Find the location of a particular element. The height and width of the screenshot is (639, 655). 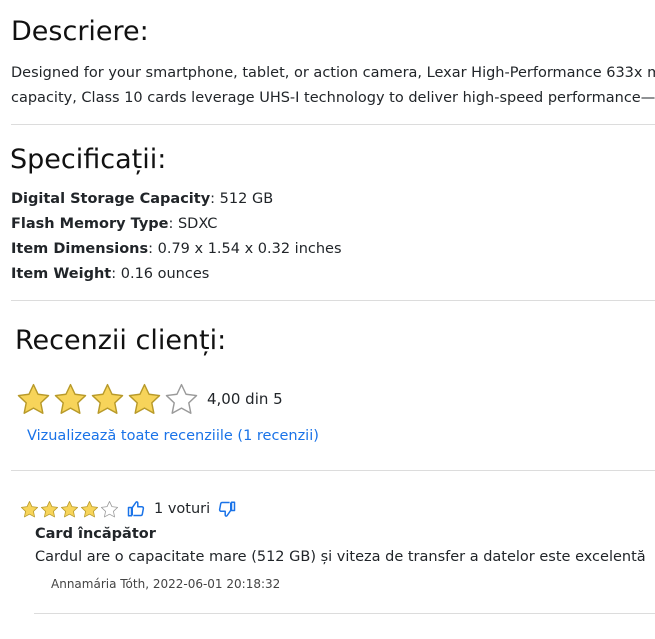

spec-label: Digital Storage Capacity is located at coordinates (111, 199).